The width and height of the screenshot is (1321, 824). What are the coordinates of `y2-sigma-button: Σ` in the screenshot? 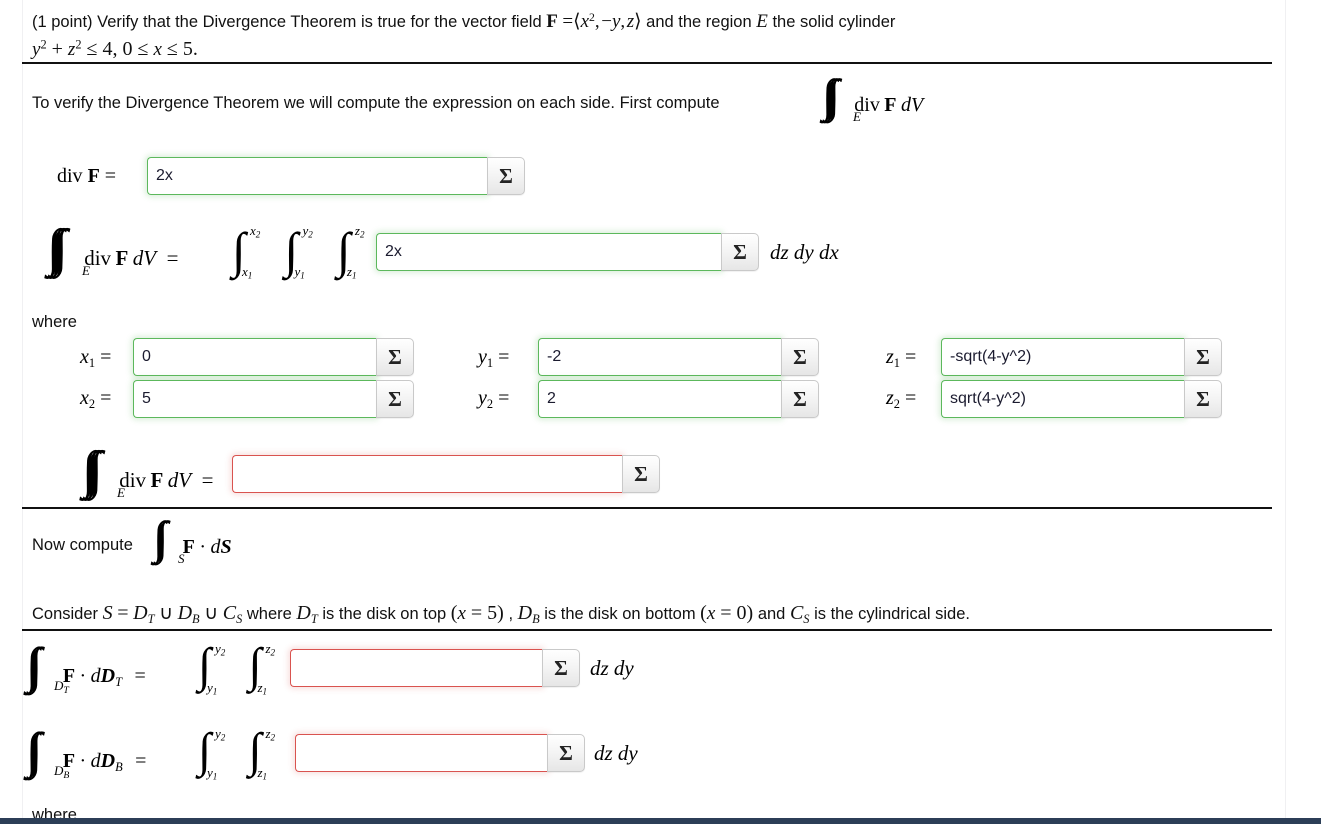 It's located at (800, 399).